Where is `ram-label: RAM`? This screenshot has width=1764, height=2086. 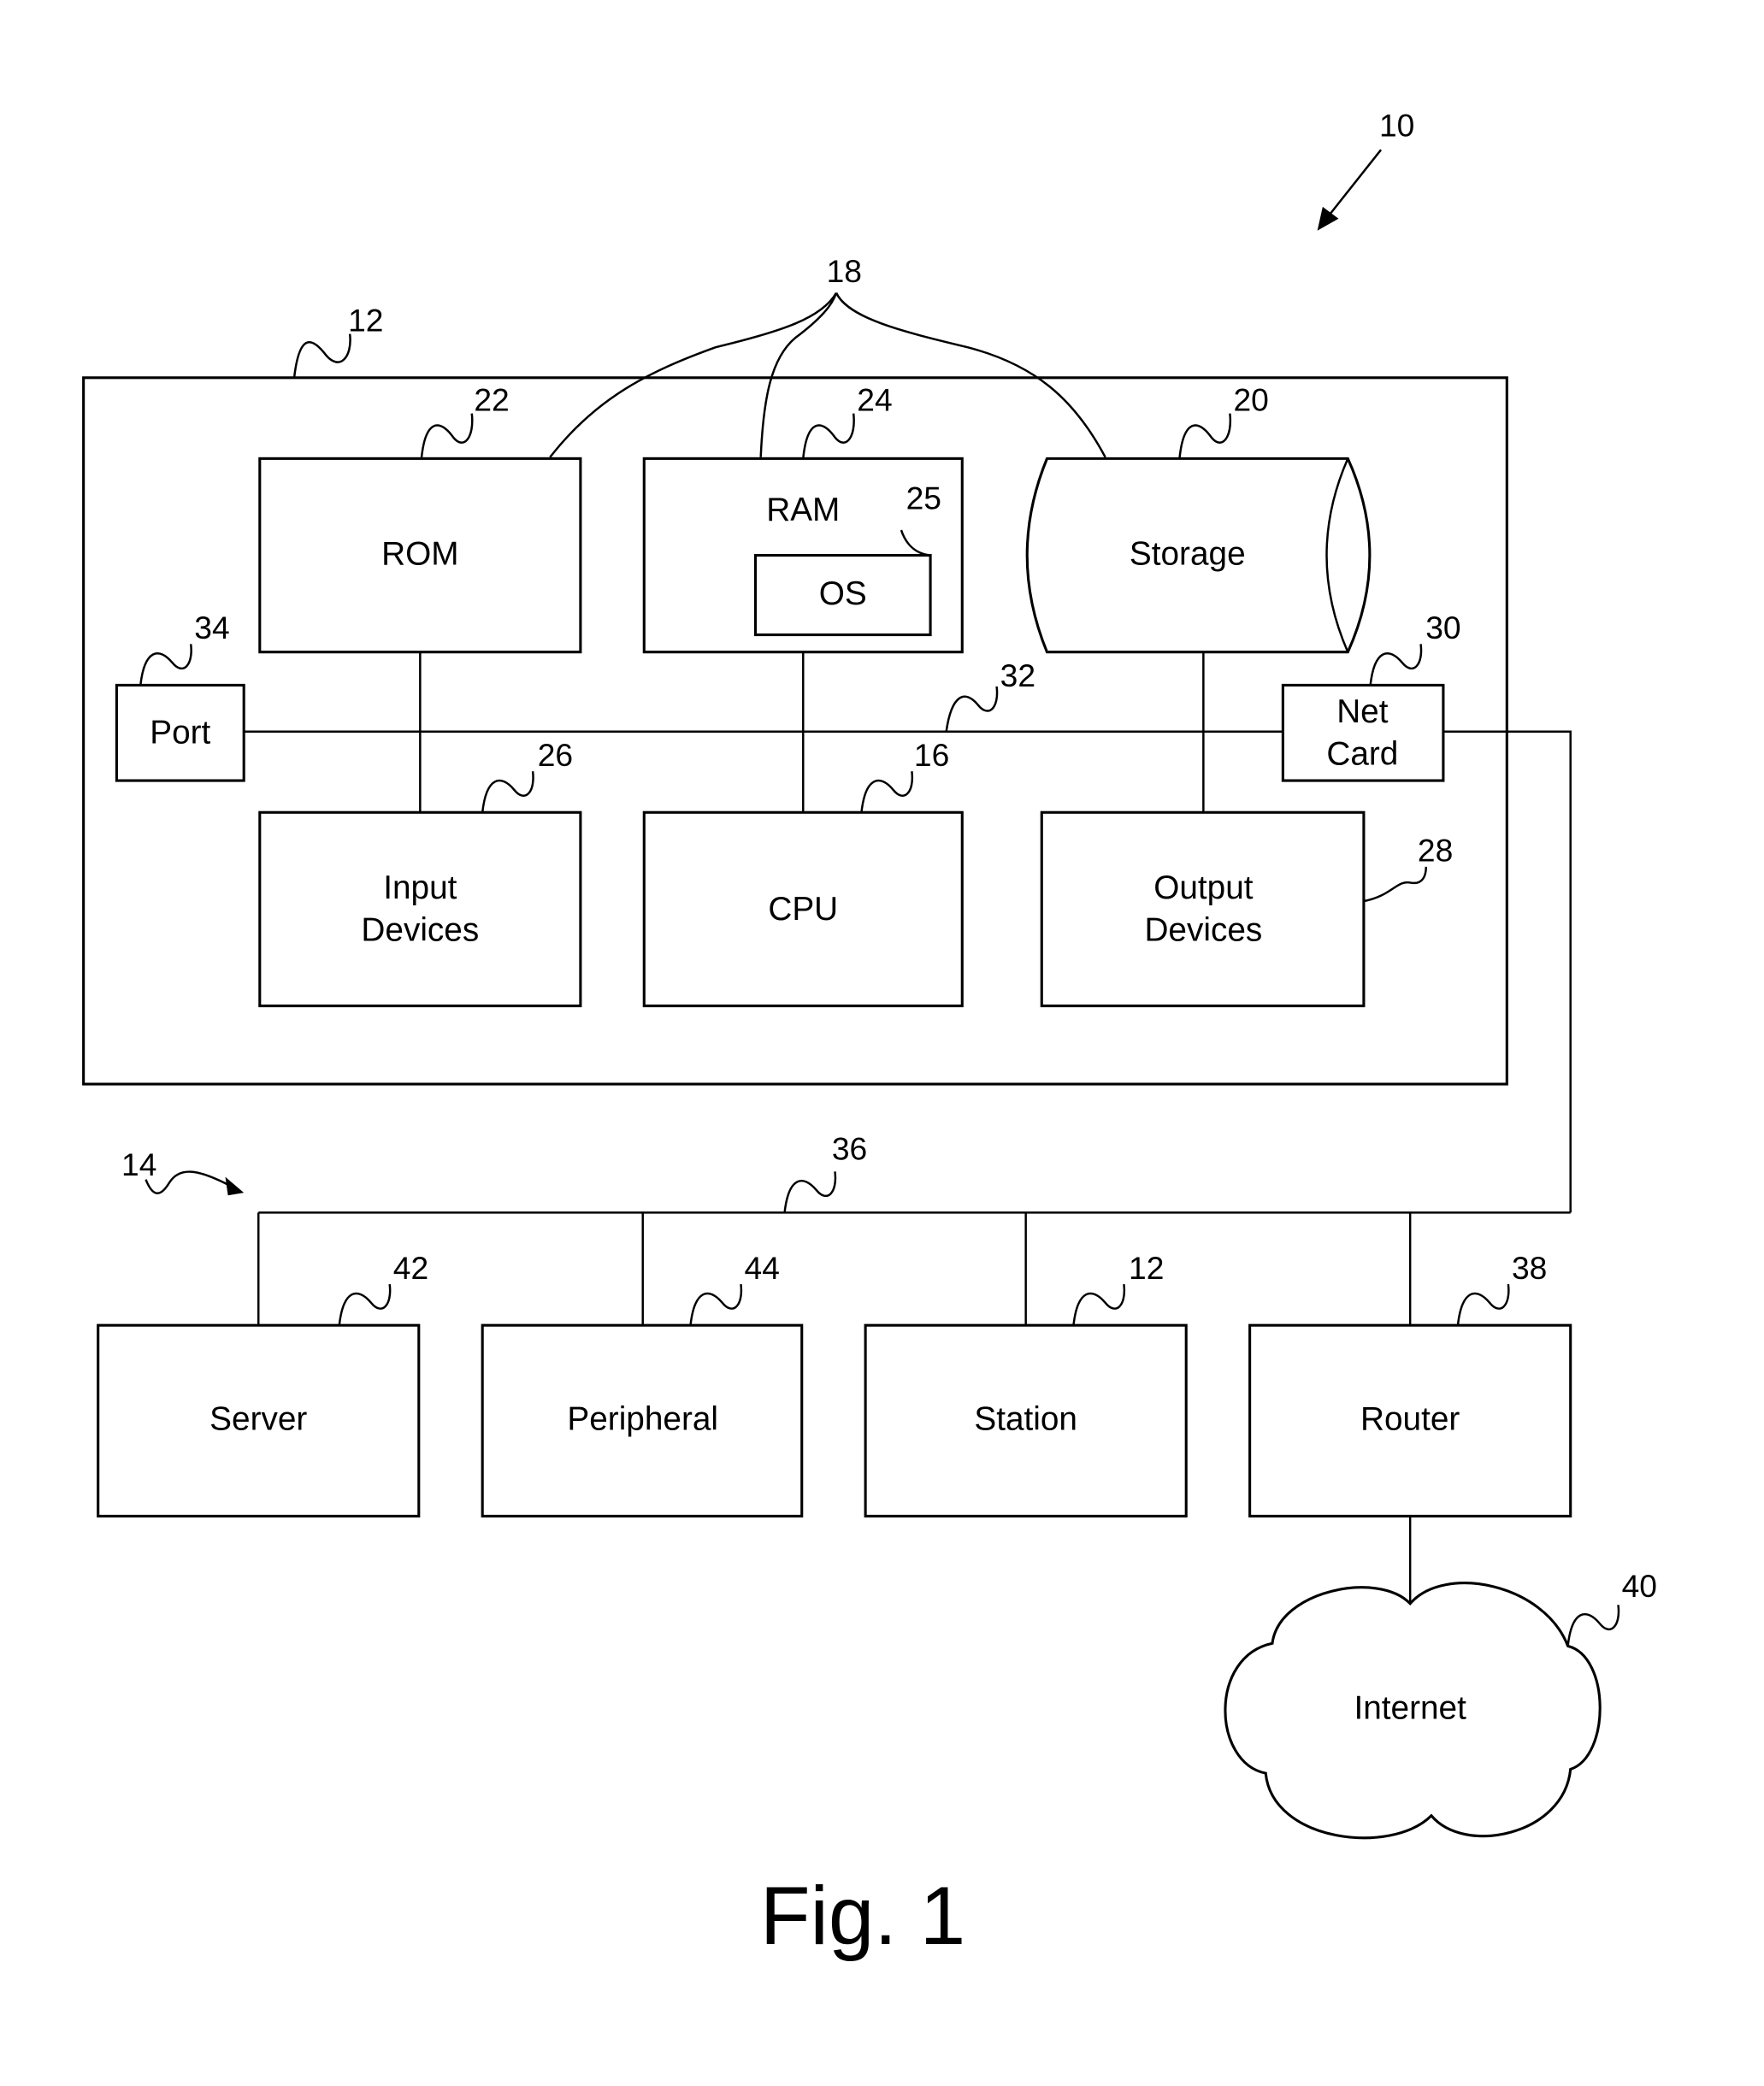 ram-label: RAM is located at coordinates (803, 510).